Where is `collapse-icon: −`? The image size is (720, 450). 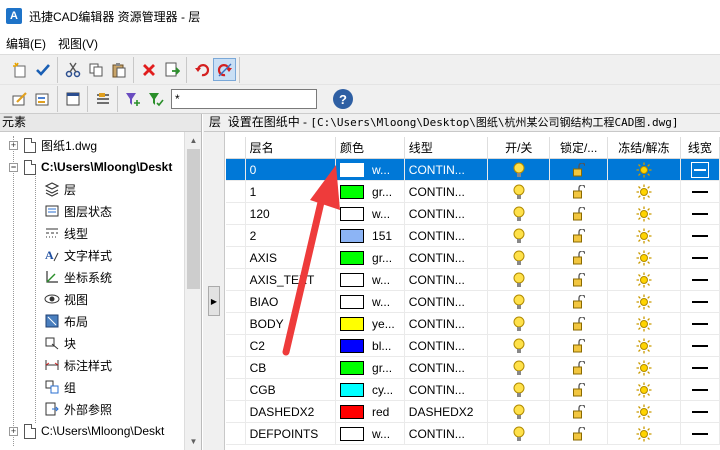
collapse-icon: − is located at coordinates (13, 167).